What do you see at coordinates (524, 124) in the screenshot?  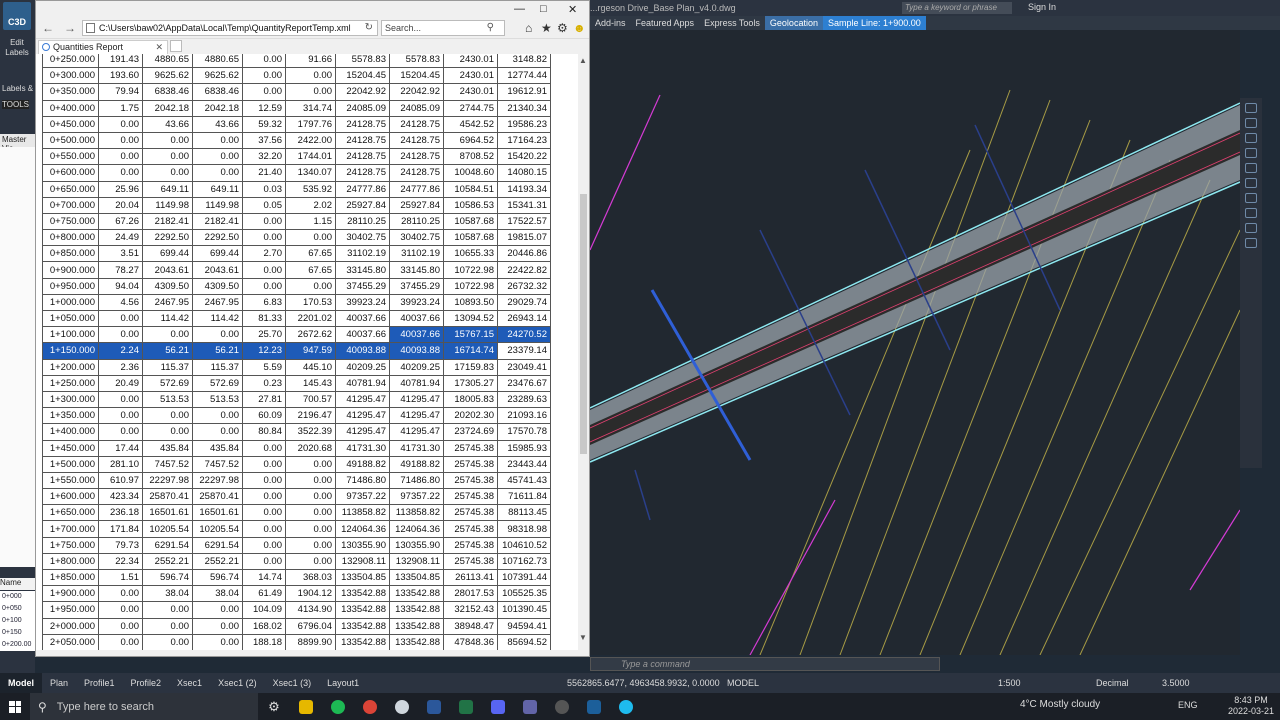 I see `table-cell: 19586.23` at bounding box center [524, 124].